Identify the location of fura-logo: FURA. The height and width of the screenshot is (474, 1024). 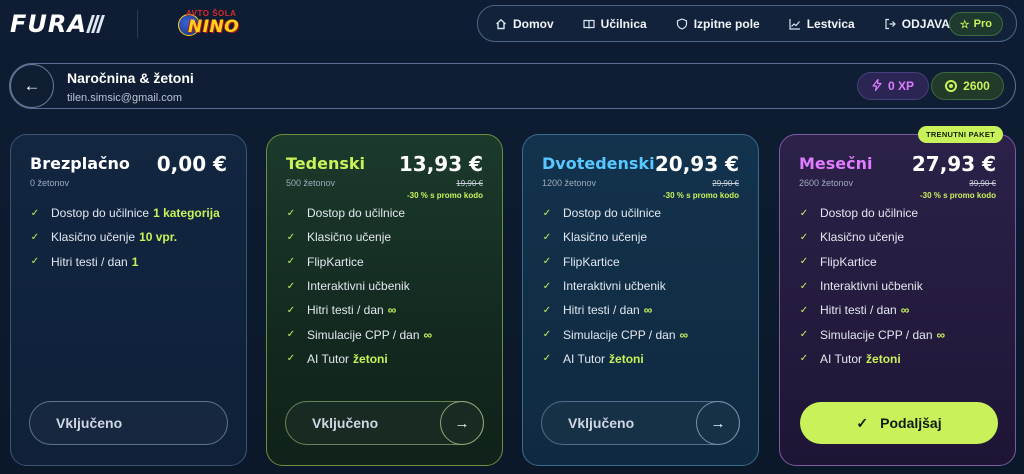
(57, 24).